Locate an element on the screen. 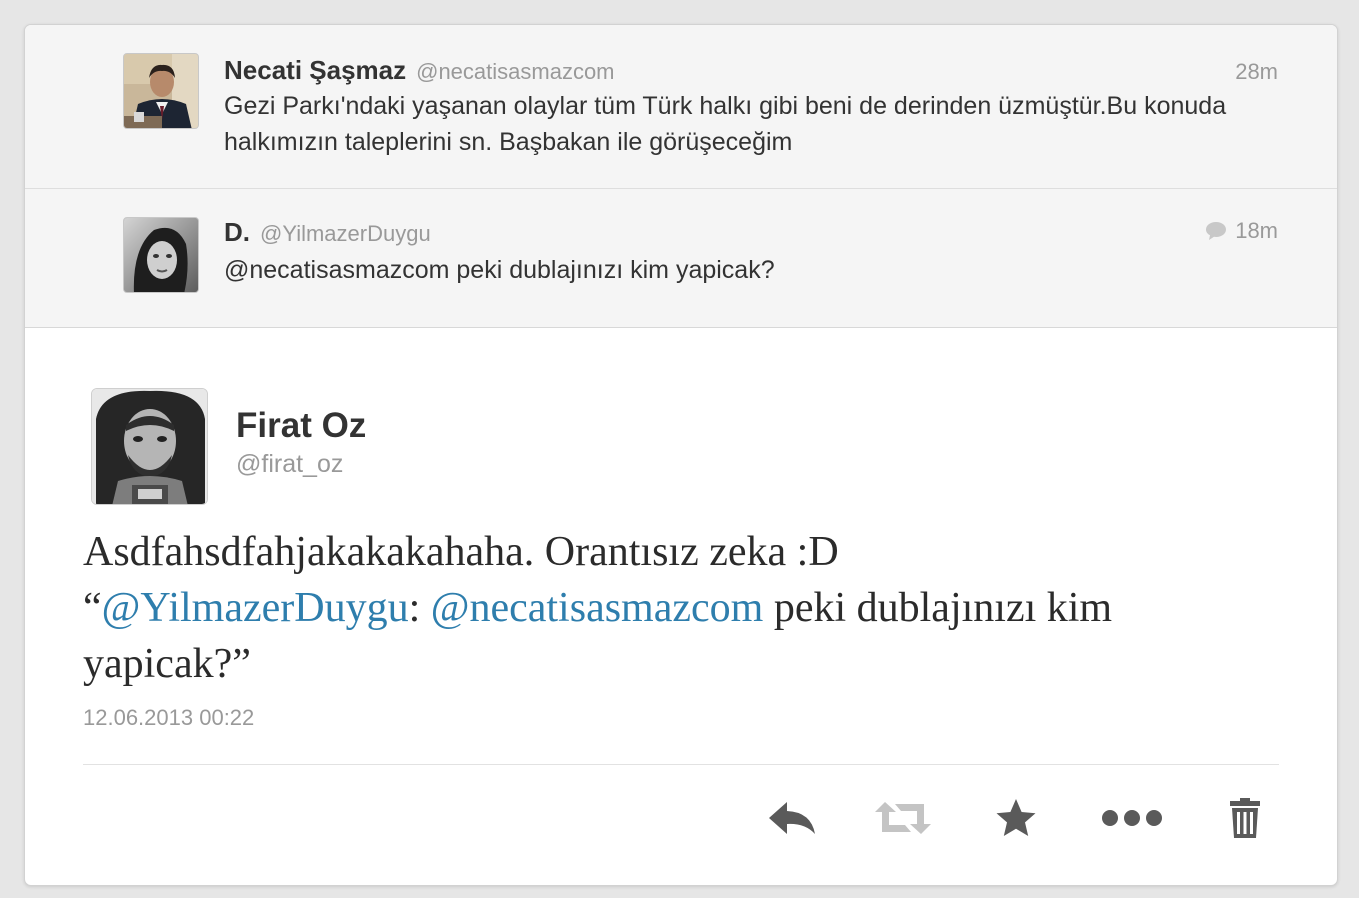  tweet-time: 18m is located at coordinates (1241, 231).